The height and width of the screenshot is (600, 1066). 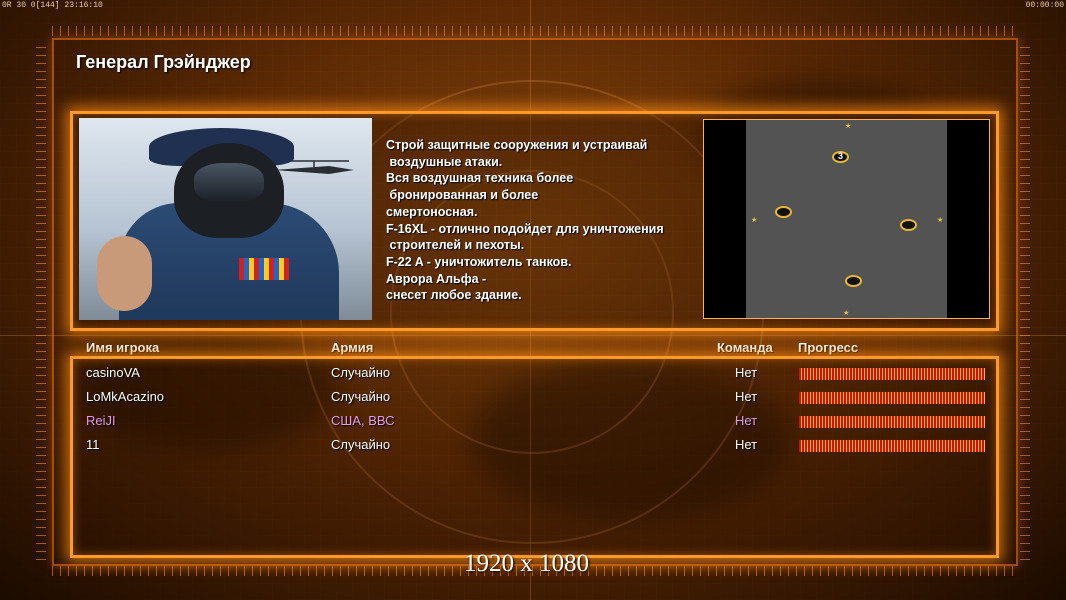 What do you see at coordinates (113, 372) in the screenshot?
I see `player-name: casinoVA` at bounding box center [113, 372].